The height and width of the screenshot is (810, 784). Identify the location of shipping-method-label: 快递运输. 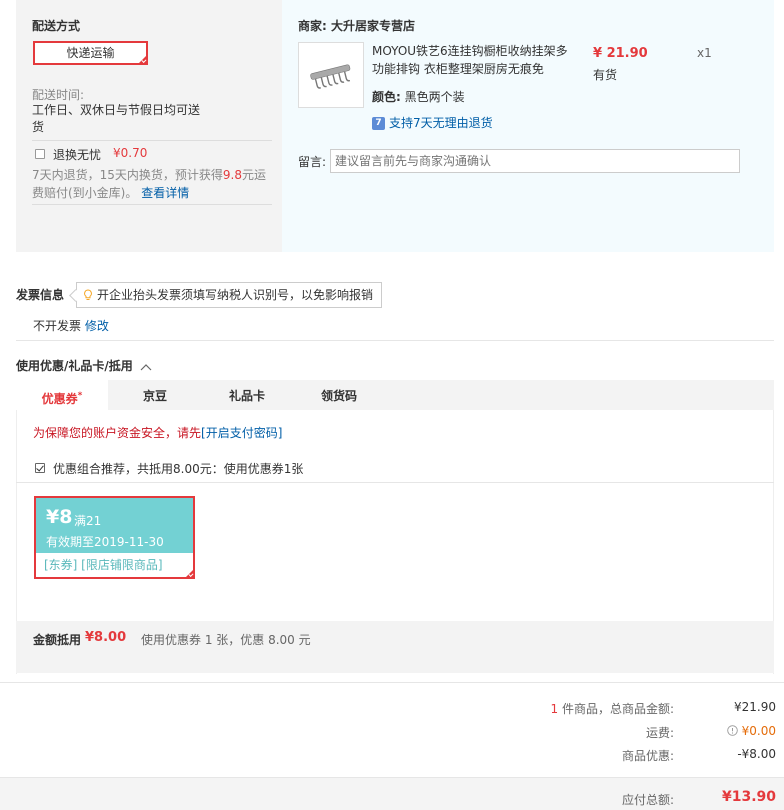
(90, 53).